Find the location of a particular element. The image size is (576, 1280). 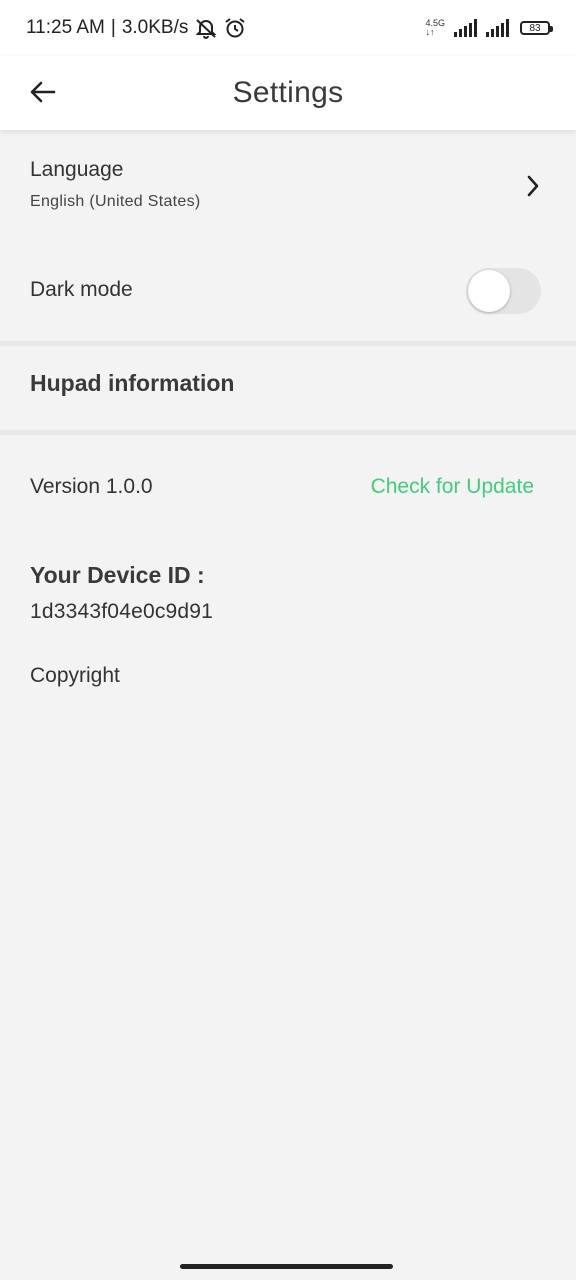

dark-mode-label: Dark mode is located at coordinates (81, 289).